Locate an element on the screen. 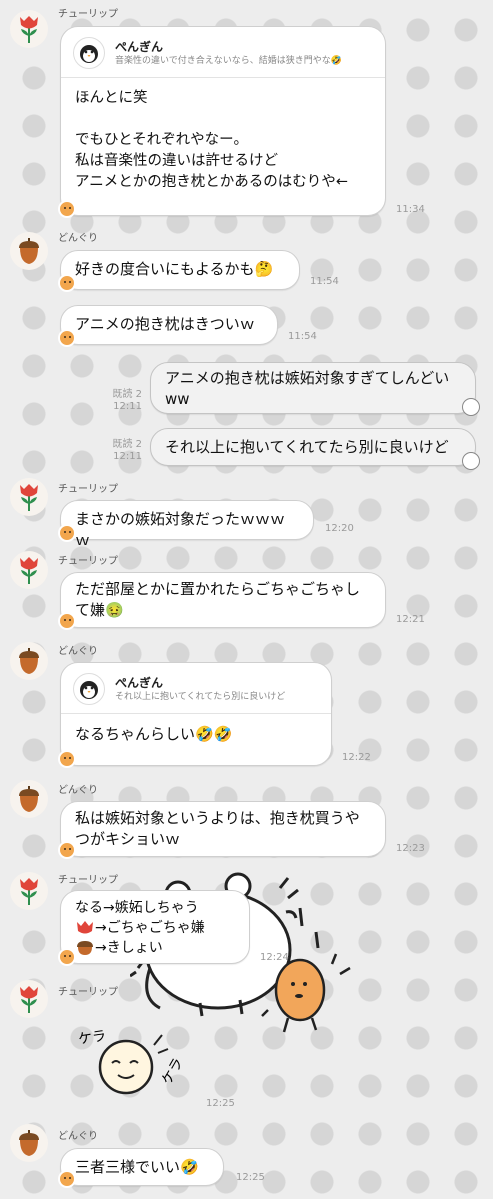 The image size is (493, 1199). timestamp: 12:20 is located at coordinates (339, 528).